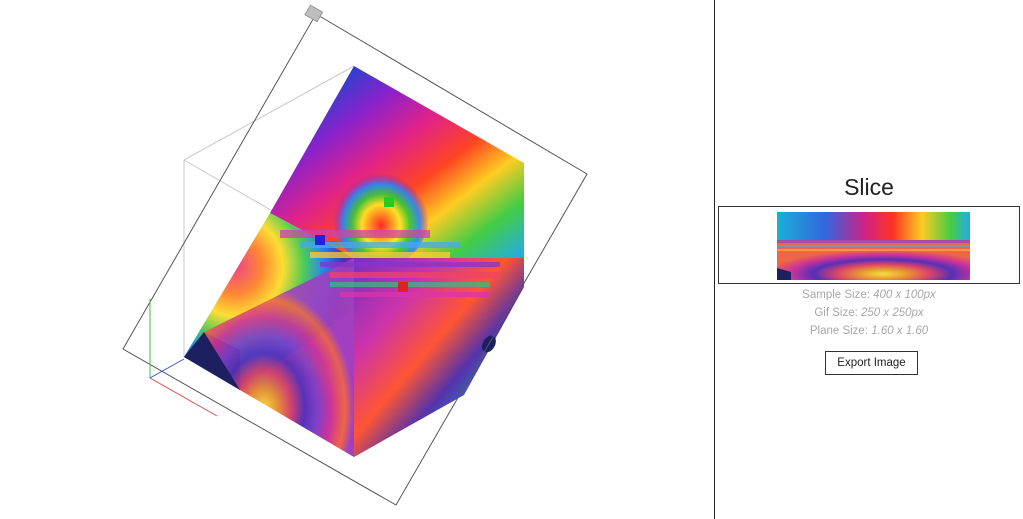 This screenshot has height=519, width=1023. What do you see at coordinates (900, 331) in the screenshot?
I see `plane-size-value: 1.60 x 1.60` at bounding box center [900, 331].